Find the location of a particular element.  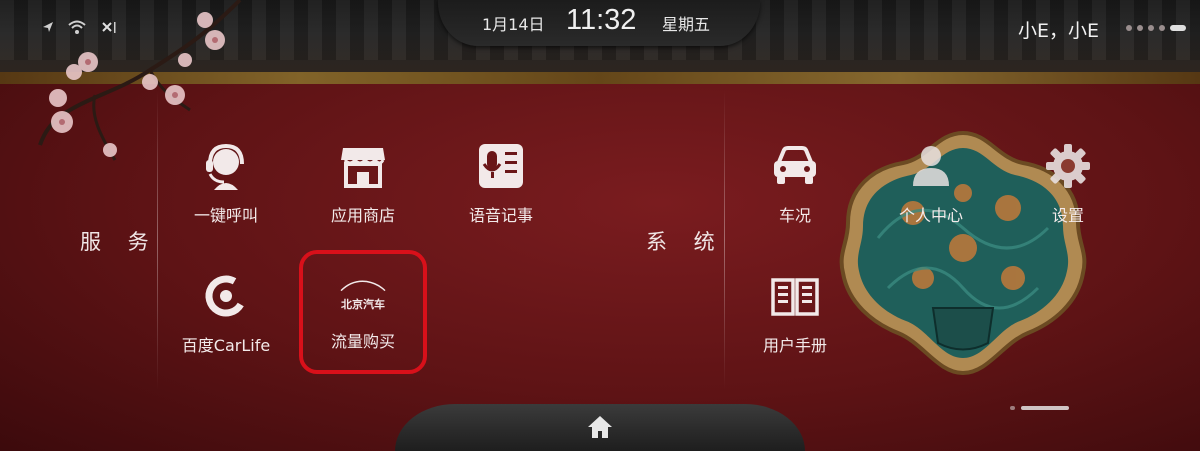

app-one-key-call: 一键呼叫 is located at coordinates (226, 183).